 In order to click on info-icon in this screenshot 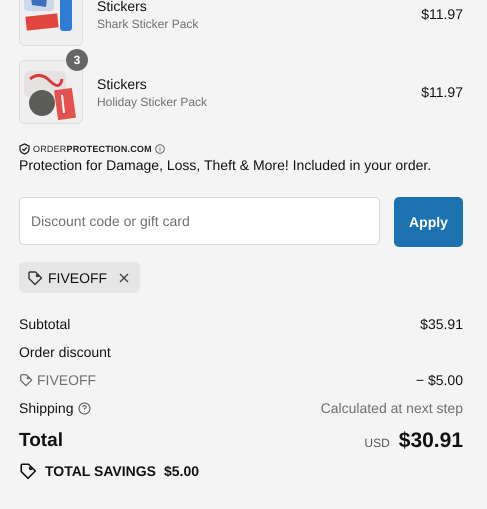, I will do `click(159, 149)`.